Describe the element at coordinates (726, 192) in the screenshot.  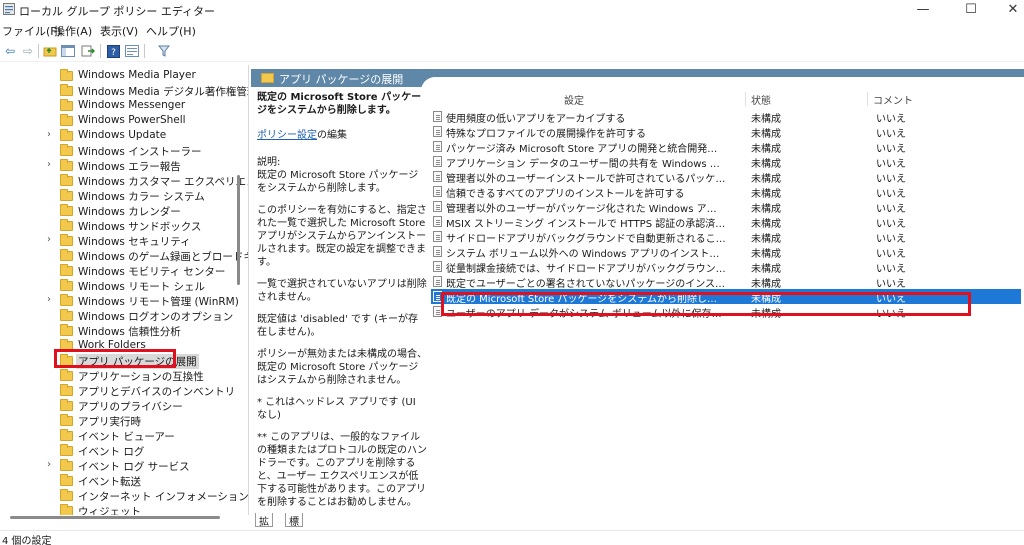
I see `policy-row: 信頼できるすべてのアプリのインストールを許可する 未構成 いいえ` at that location.